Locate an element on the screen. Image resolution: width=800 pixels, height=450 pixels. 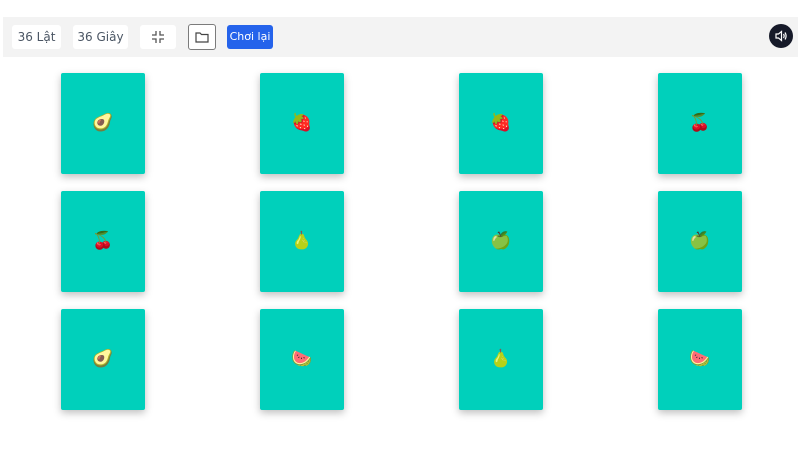
game-toolbar: 36 Lật 36 Giây Chơi lại is located at coordinates (400, 37).